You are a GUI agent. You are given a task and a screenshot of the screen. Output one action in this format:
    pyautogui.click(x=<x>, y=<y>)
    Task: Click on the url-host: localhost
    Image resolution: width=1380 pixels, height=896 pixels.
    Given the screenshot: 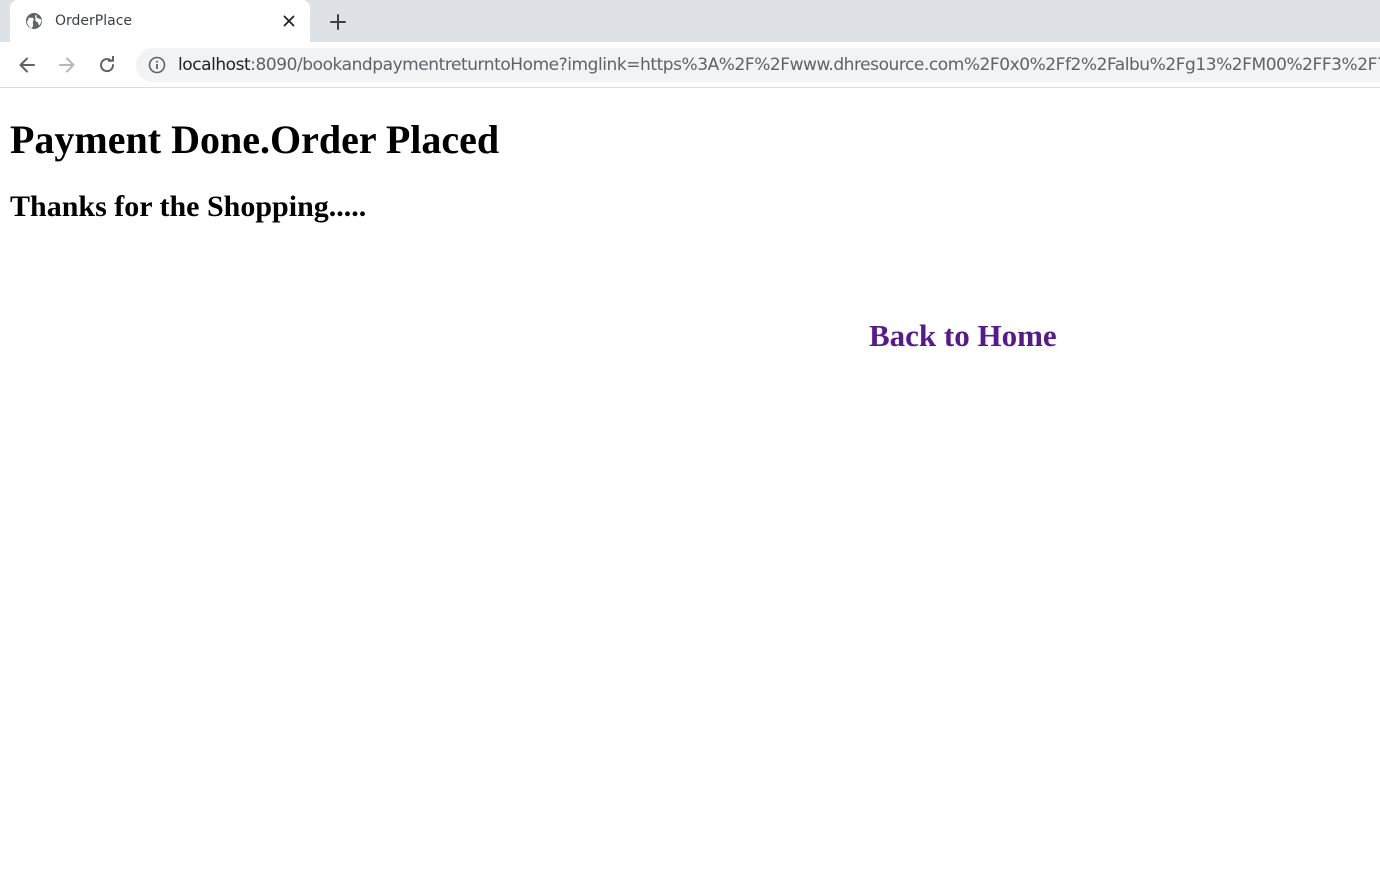 What is the action you would take?
    pyautogui.click(x=214, y=65)
    